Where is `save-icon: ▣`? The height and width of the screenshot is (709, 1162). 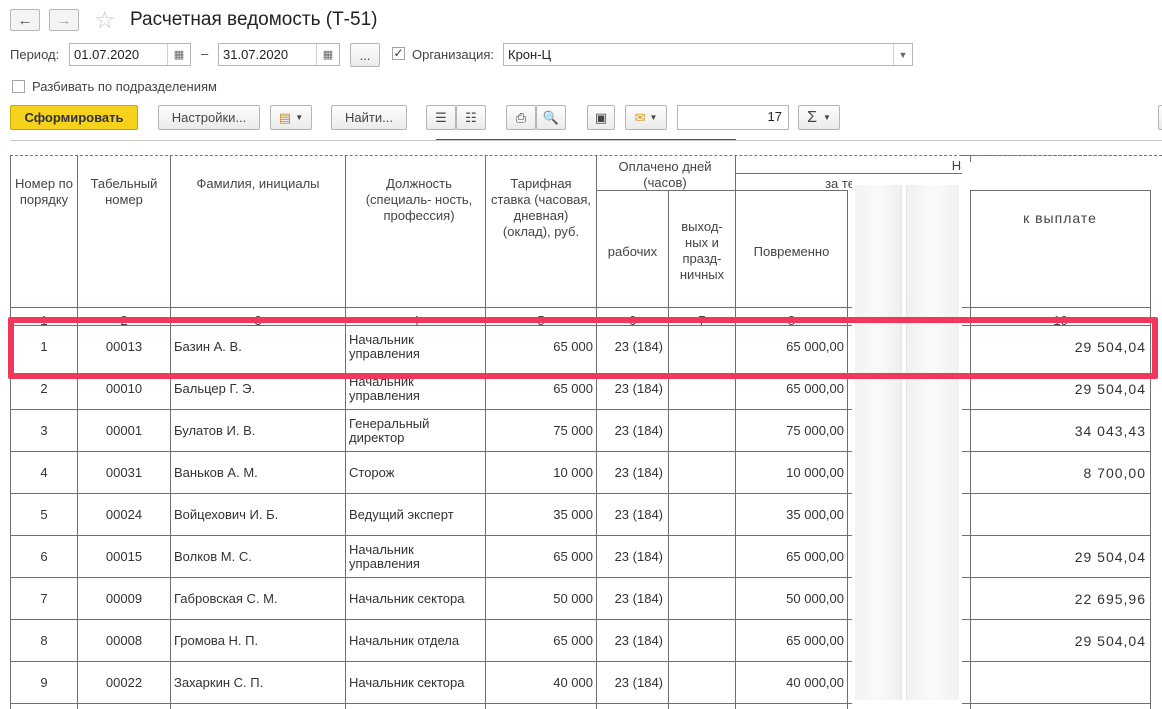 save-icon: ▣ is located at coordinates (601, 117).